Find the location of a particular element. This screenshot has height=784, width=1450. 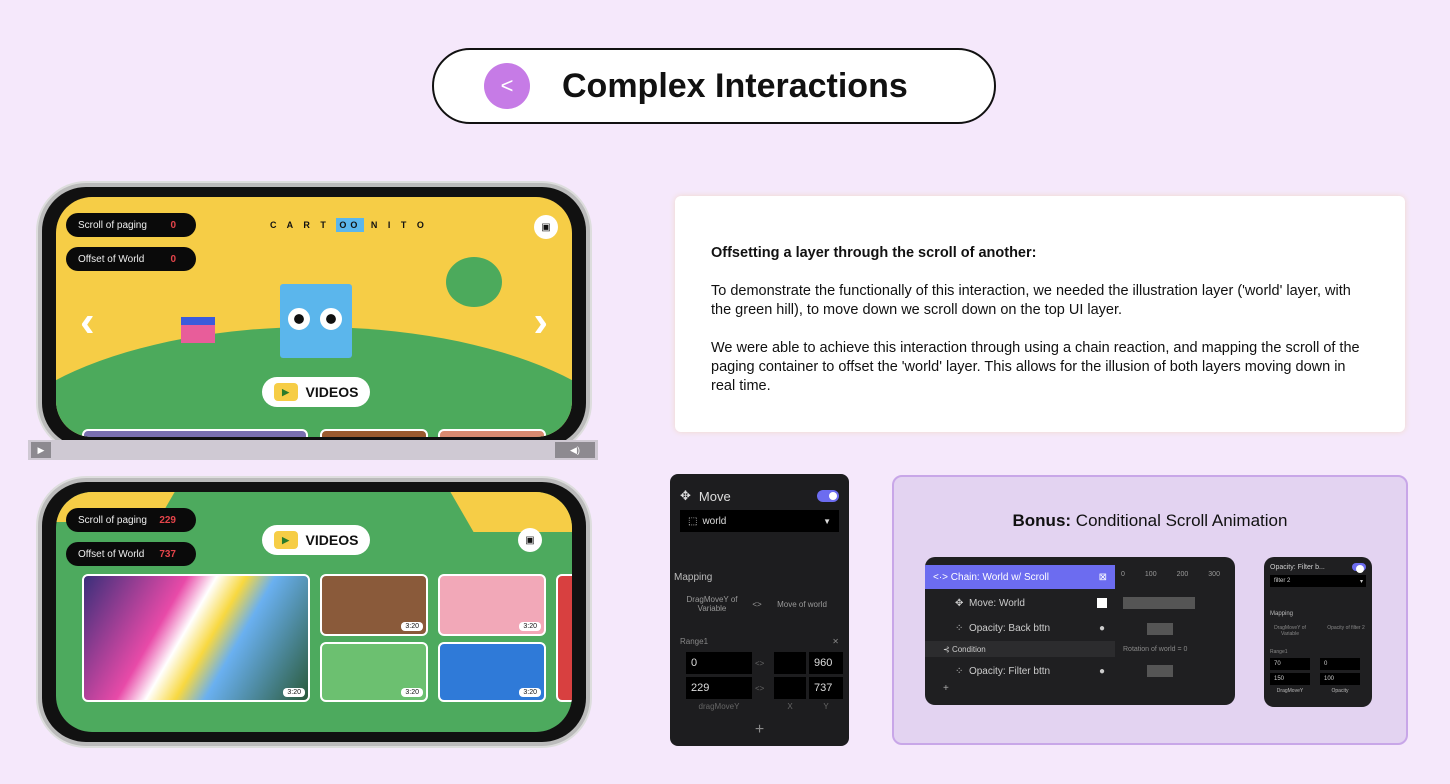

layer-icon: ⬚ is located at coordinates (693, 521).